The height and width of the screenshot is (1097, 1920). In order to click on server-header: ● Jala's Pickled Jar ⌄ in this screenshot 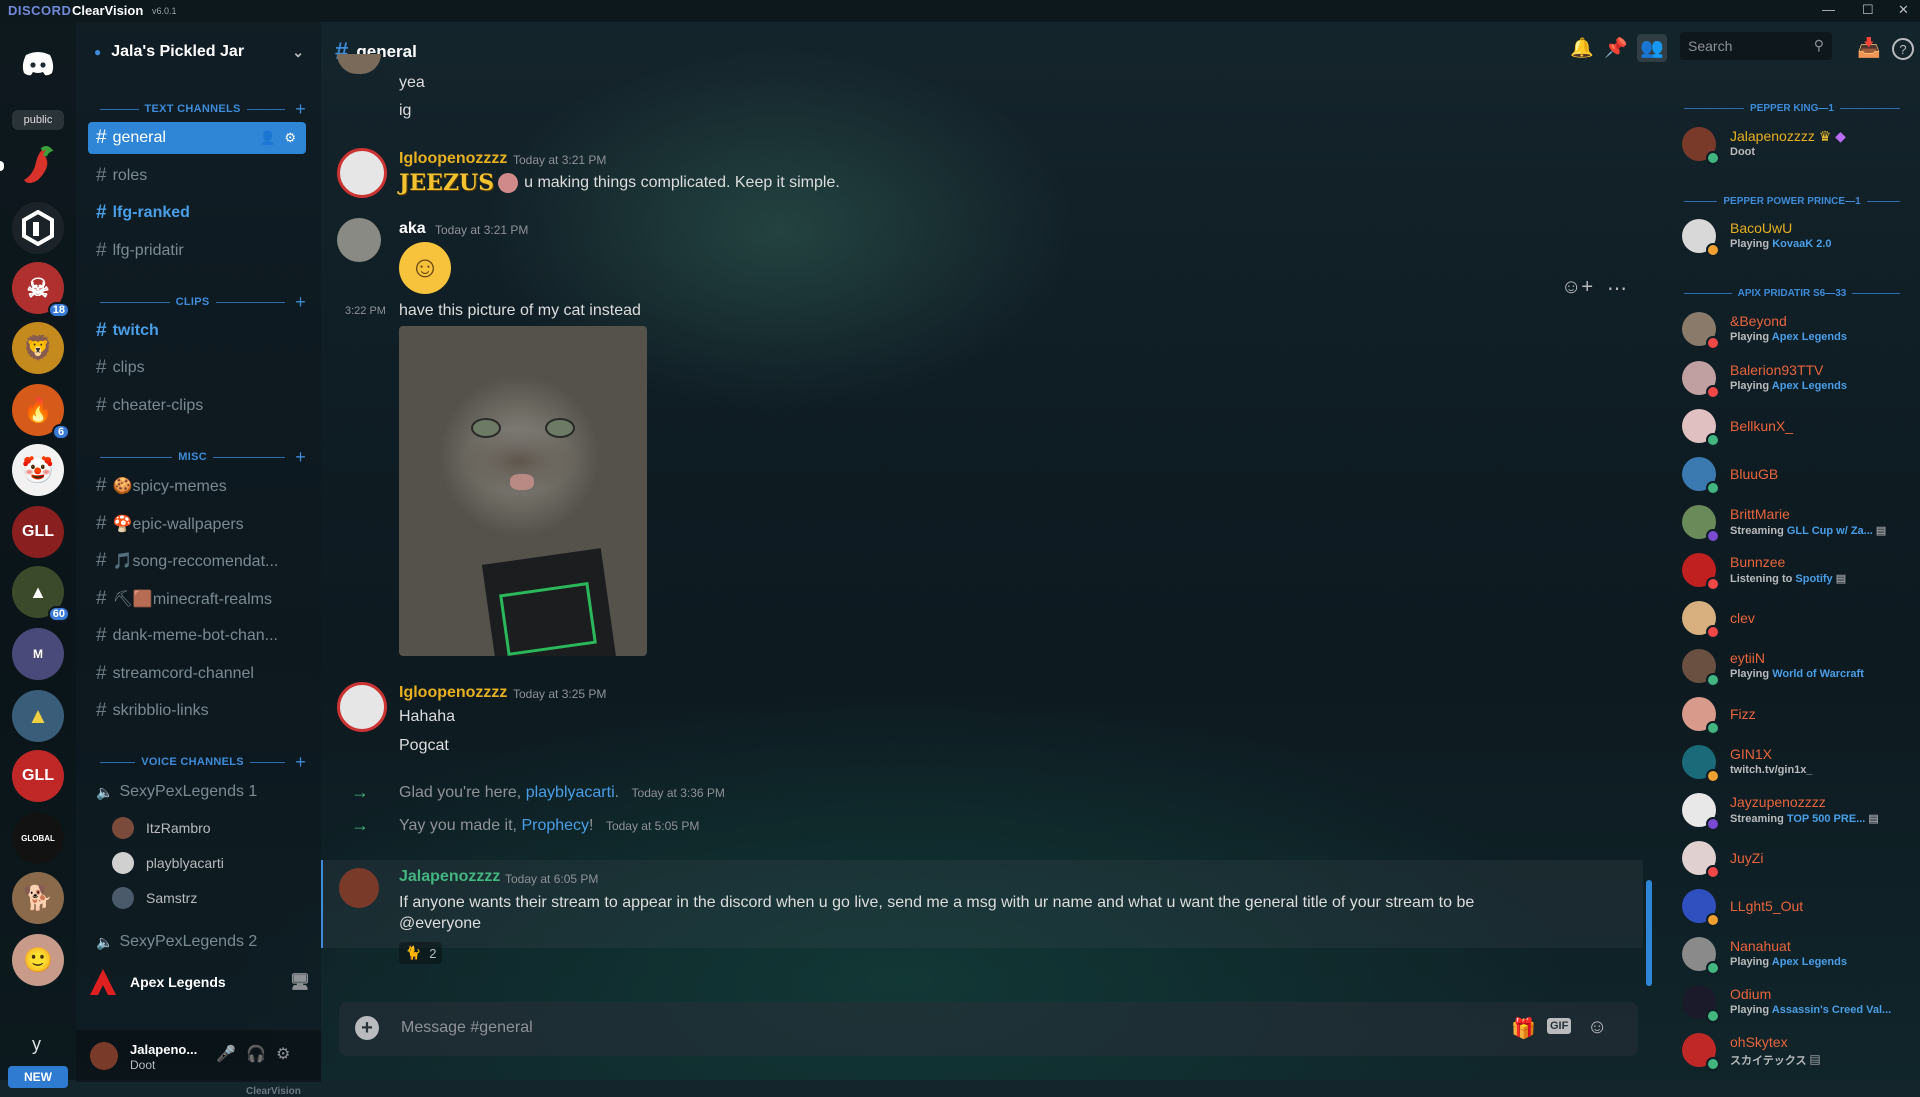, I will do `click(199, 52)`.